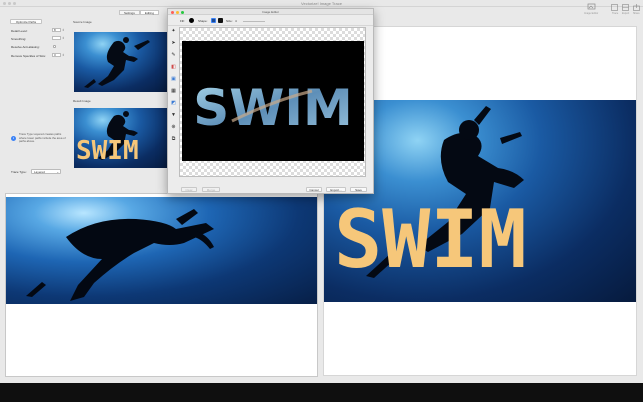  Describe the element at coordinates (57, 172) in the screenshot. I see `chevron-down-icon: ⌄` at that location.